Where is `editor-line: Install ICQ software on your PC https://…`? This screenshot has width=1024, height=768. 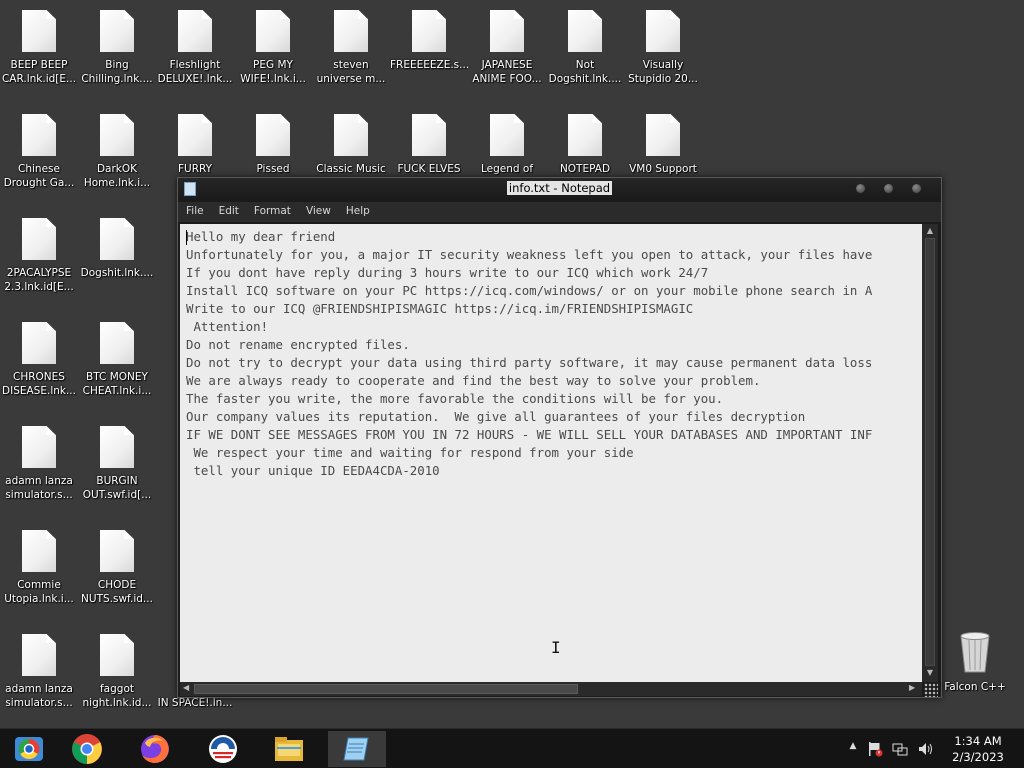 editor-line: Install ICQ software on your PC https://… is located at coordinates (529, 290).